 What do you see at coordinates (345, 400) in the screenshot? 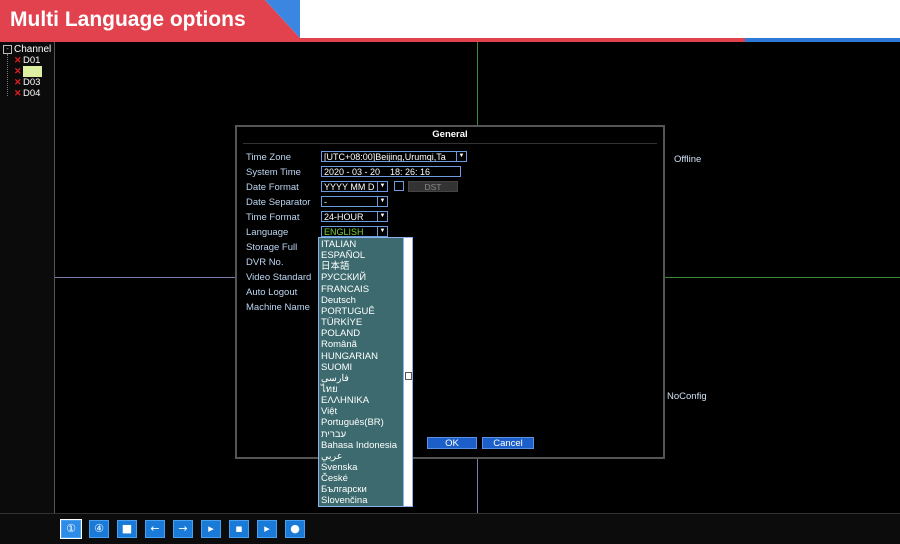
I see `language-option: ΕΛΛΗΝΙΚΑ` at bounding box center [345, 400].